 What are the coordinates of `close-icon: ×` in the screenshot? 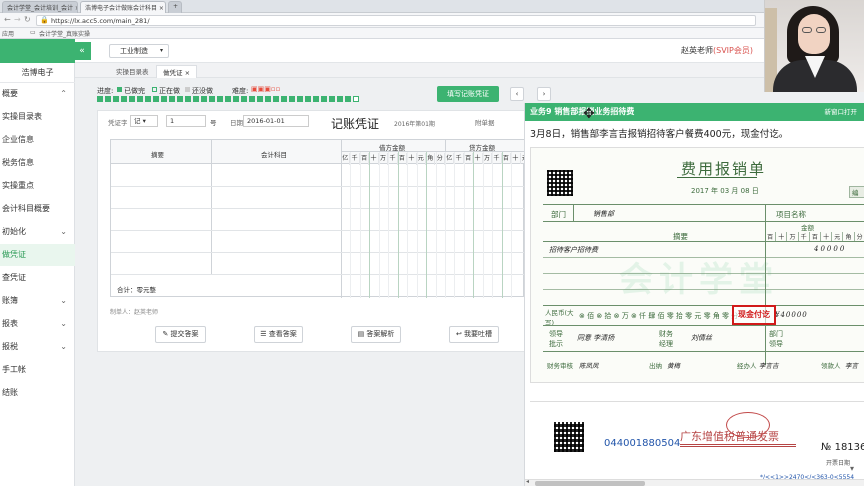 It's located at (187, 73).